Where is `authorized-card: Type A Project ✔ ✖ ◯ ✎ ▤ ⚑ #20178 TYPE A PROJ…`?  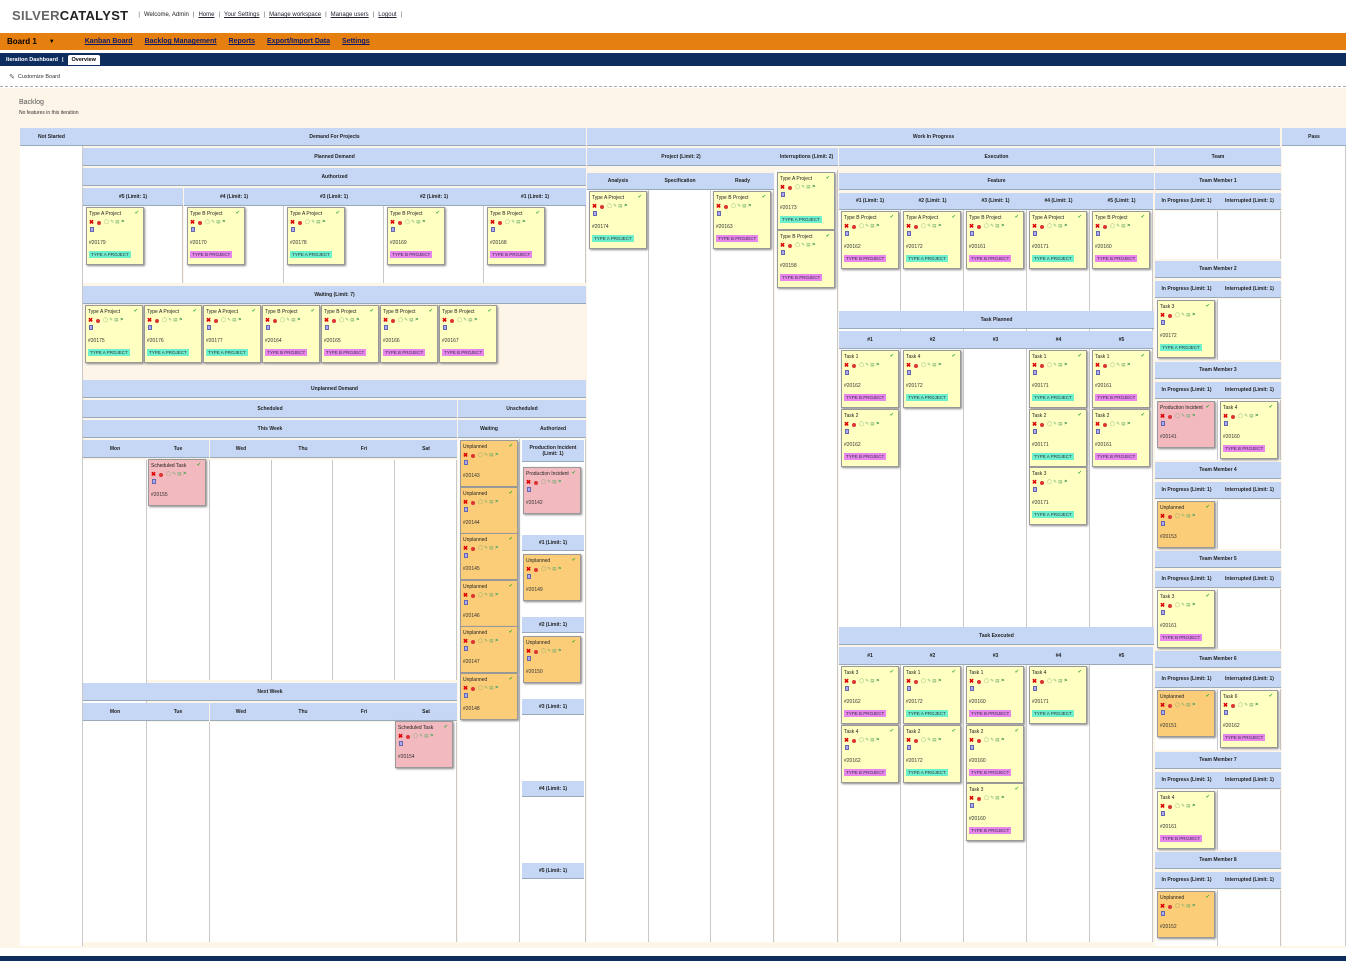 authorized-card: Type A Project ✔ ✖ ◯ ✎ ▤ ⚑ #20178 TYPE A PROJ… is located at coordinates (316, 236).